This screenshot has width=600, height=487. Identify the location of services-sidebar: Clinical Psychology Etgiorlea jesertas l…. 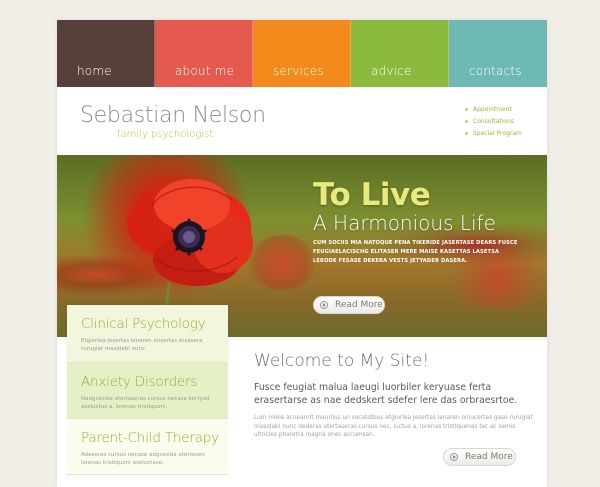
(147, 390).